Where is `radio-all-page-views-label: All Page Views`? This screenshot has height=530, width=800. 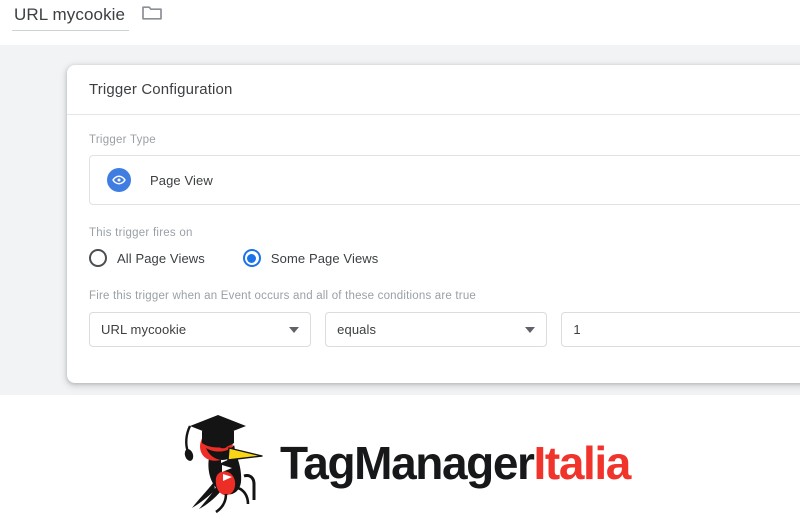
radio-all-page-views-label: All Page Views is located at coordinates (161, 258).